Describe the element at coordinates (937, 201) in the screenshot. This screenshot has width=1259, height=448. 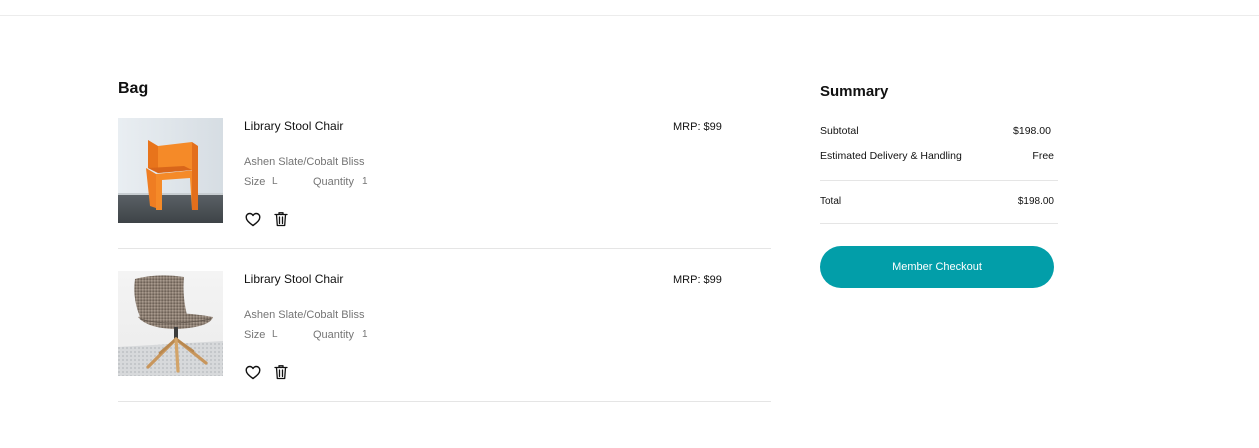
I see `total-row: Total $198.00` at that location.